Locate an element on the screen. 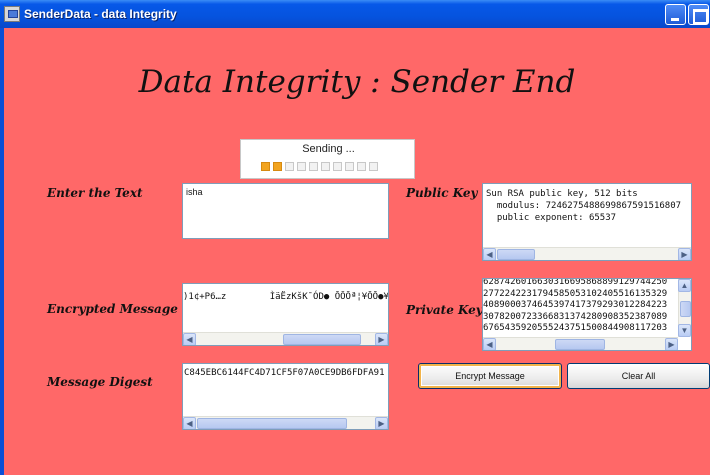 The height and width of the screenshot is (475, 710). encrypted-message-label: Encrypted Message is located at coordinates (112, 309).